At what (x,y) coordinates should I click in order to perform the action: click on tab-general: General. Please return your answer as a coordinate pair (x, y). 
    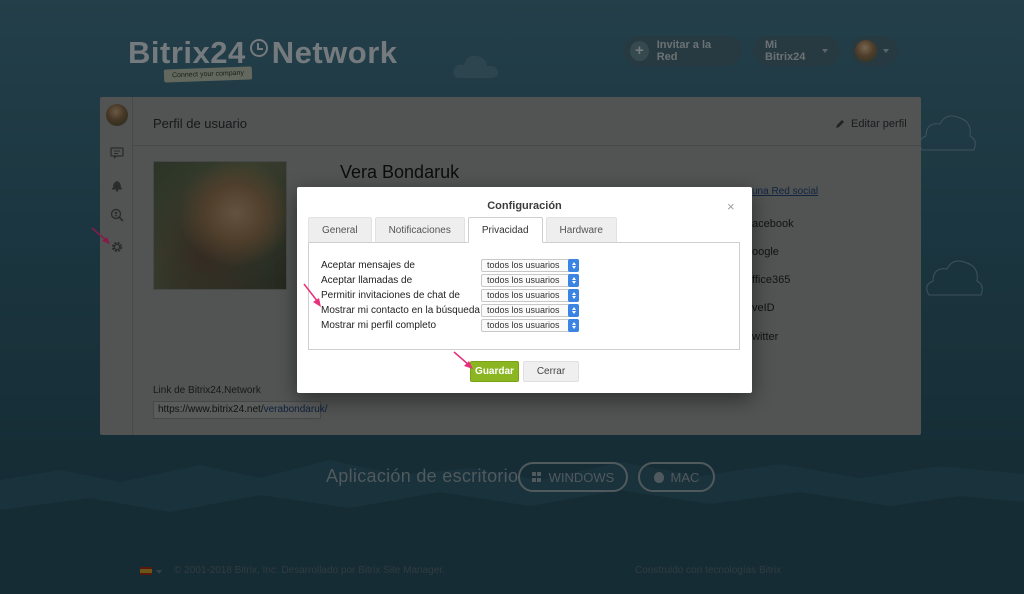
    Looking at the image, I should click on (340, 230).